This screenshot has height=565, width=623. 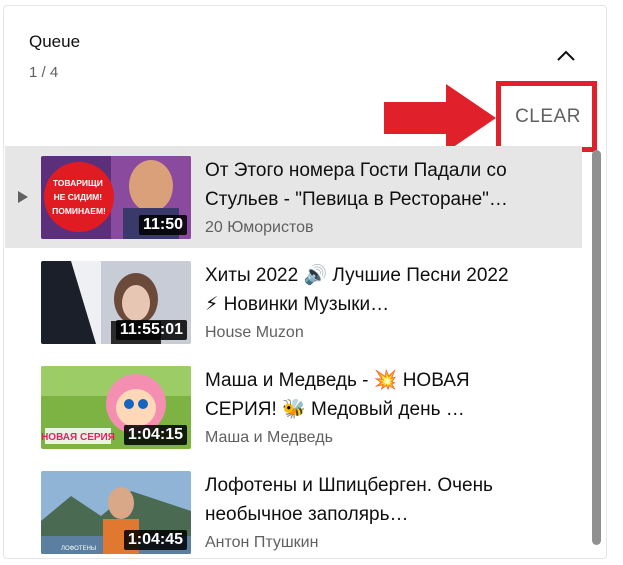 What do you see at coordinates (151, 330) in the screenshot?
I see `duration-badge: 11:55:01` at bounding box center [151, 330].